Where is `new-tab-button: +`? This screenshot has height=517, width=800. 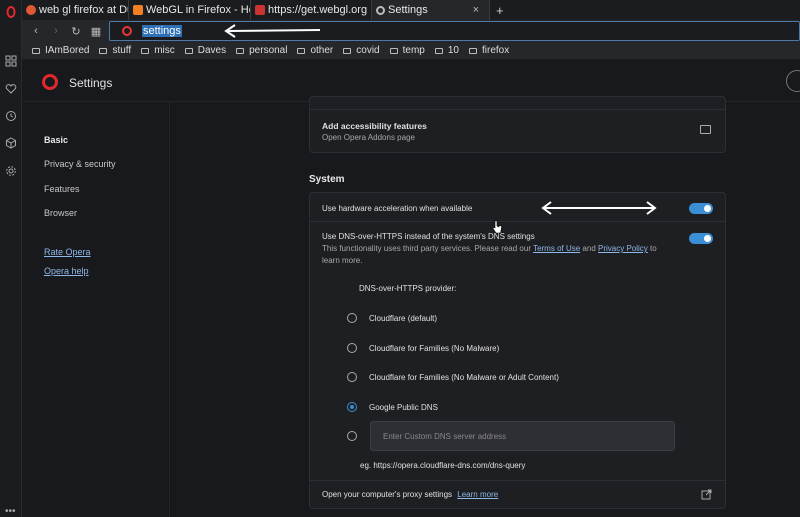
new-tab-button: + is located at coordinates (500, 10).